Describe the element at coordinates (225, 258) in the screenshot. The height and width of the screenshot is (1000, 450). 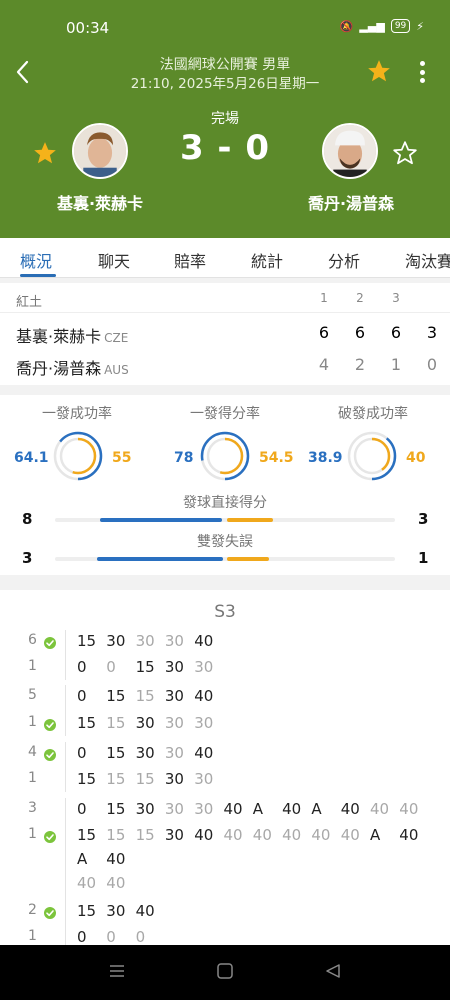
I see `tab-bar: 概況 聊天 賠率 統計 分析 淘汰賽` at that location.